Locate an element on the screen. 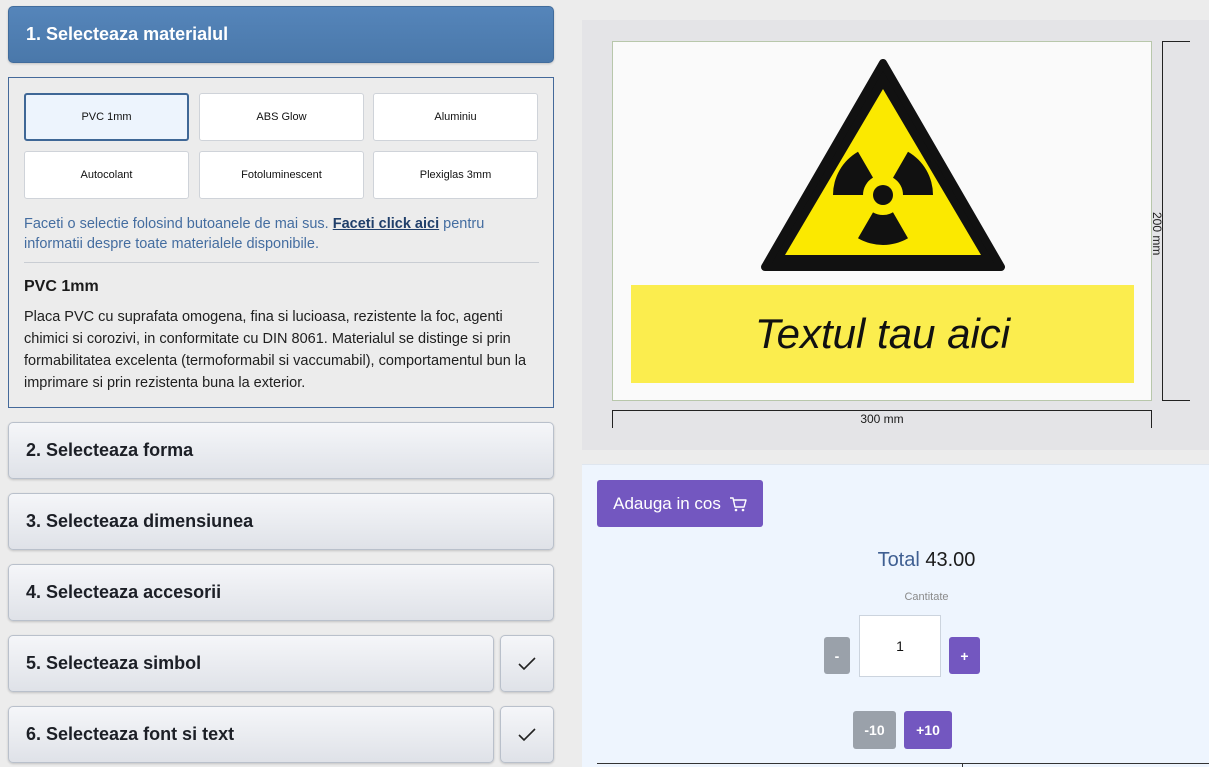 The width and height of the screenshot is (1209, 767). material-option-abs-glow: ABS Glow is located at coordinates (281, 117).